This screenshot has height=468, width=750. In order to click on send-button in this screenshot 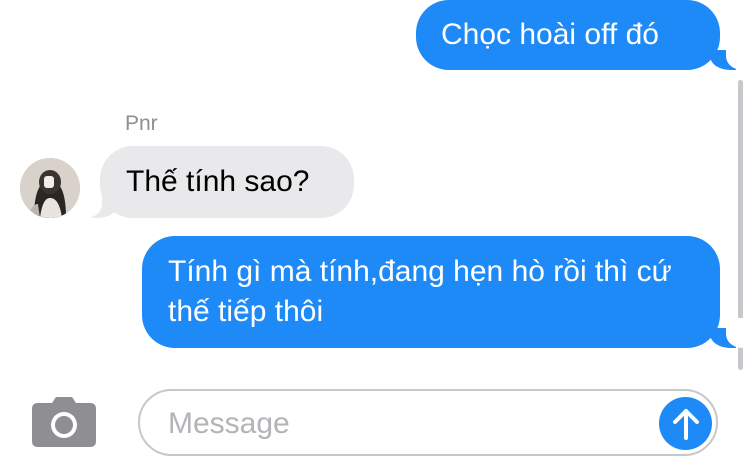, I will do `click(685, 423)`.